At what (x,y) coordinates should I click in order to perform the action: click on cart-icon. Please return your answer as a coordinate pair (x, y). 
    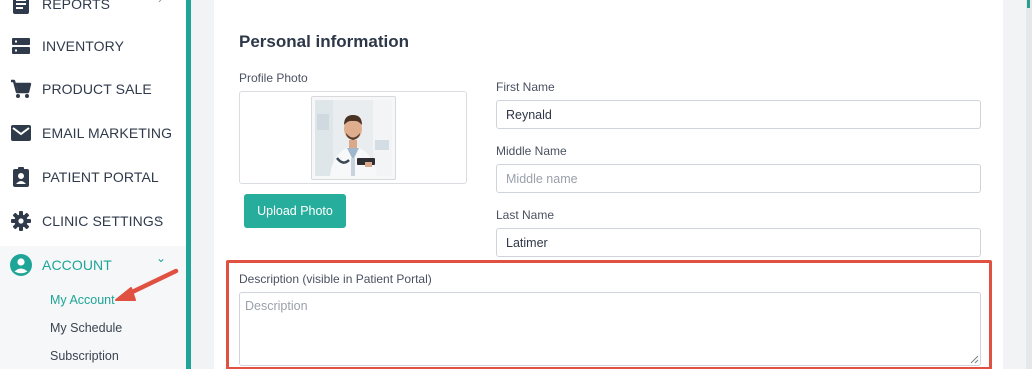
    Looking at the image, I should click on (21, 89).